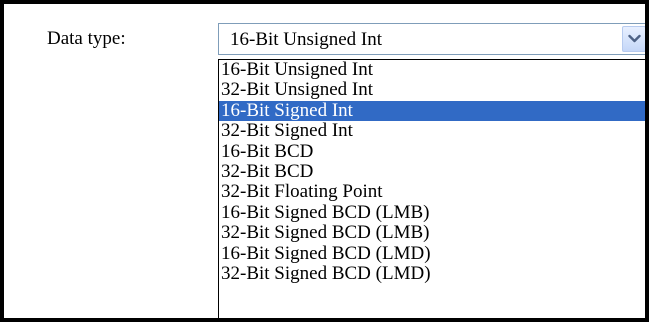 This screenshot has height=322, width=649. I want to click on dropdown-option-16bit-signed-bcd-lmd: 16-Bit Signed BCD (LMD), so click(432, 253).